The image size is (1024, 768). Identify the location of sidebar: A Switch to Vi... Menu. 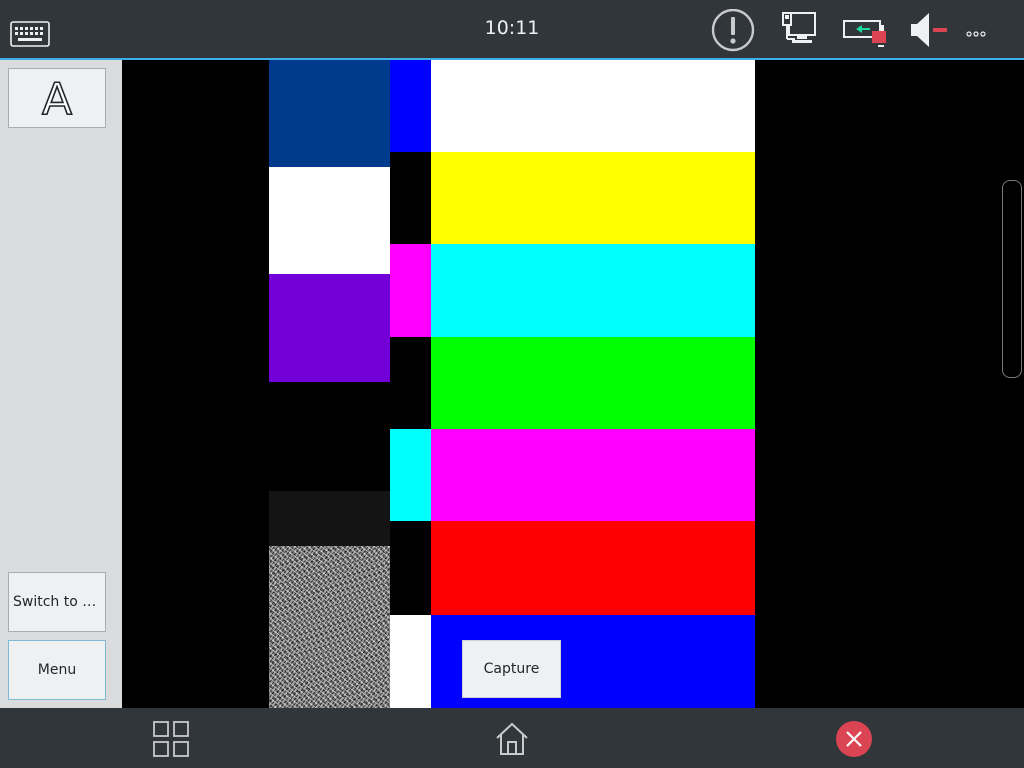
(61, 384).